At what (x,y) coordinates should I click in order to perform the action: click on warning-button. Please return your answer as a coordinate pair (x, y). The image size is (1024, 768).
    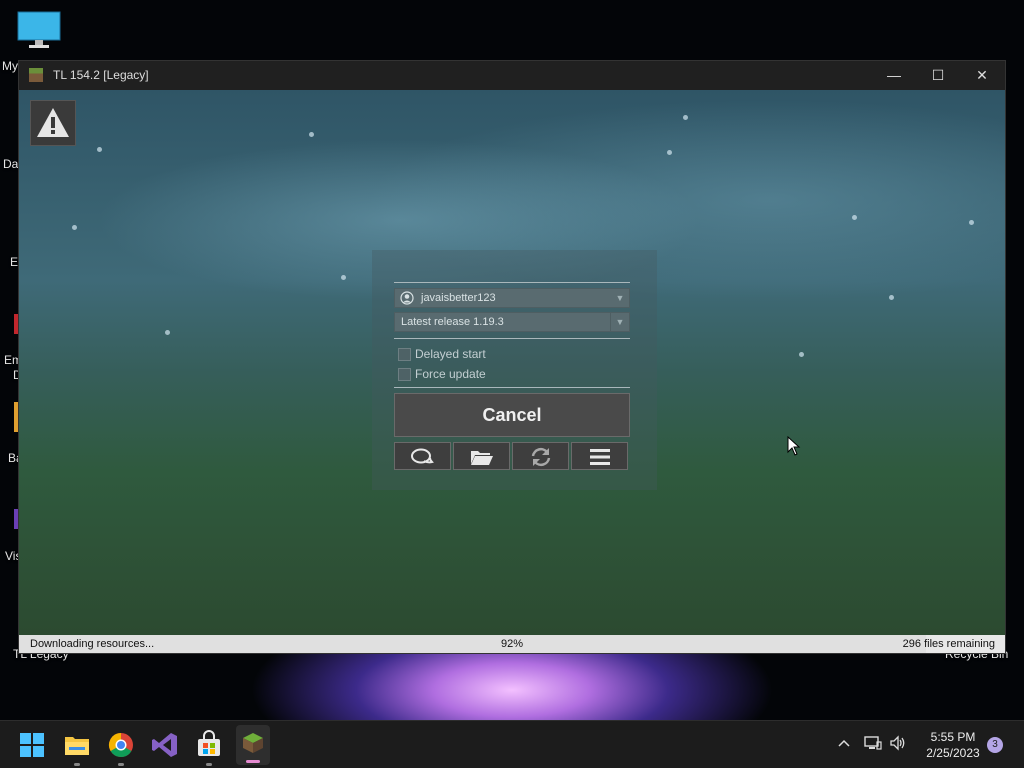
    Looking at the image, I should click on (53, 123).